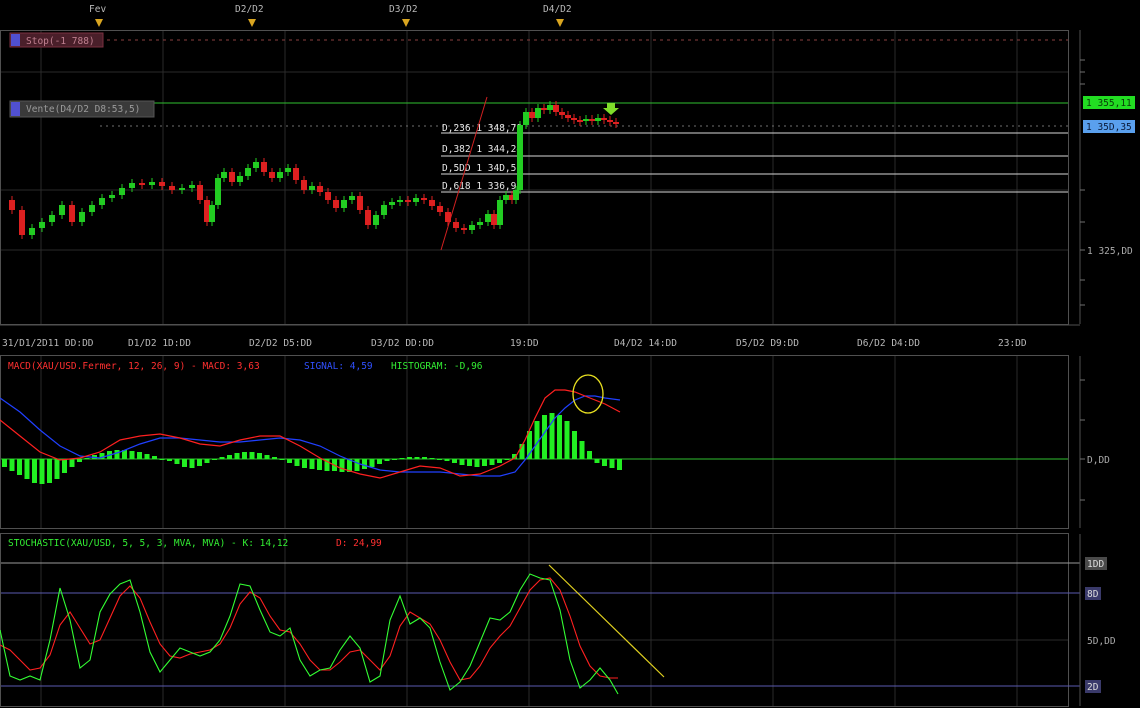 The width and height of the screenshot is (1140, 708). Describe the element at coordinates (1107, 182) in the screenshot. I see `price-axis: 1 355,11 1 35D,35 1 325,DD` at that location.